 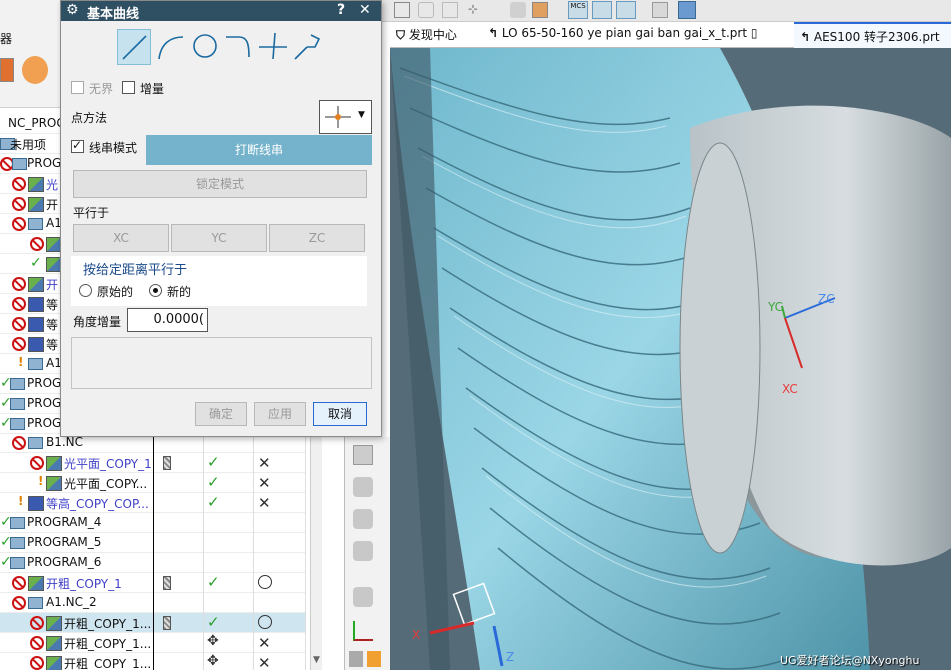 I want to click on wcs-zc-label: ZC, so click(x=826, y=299).